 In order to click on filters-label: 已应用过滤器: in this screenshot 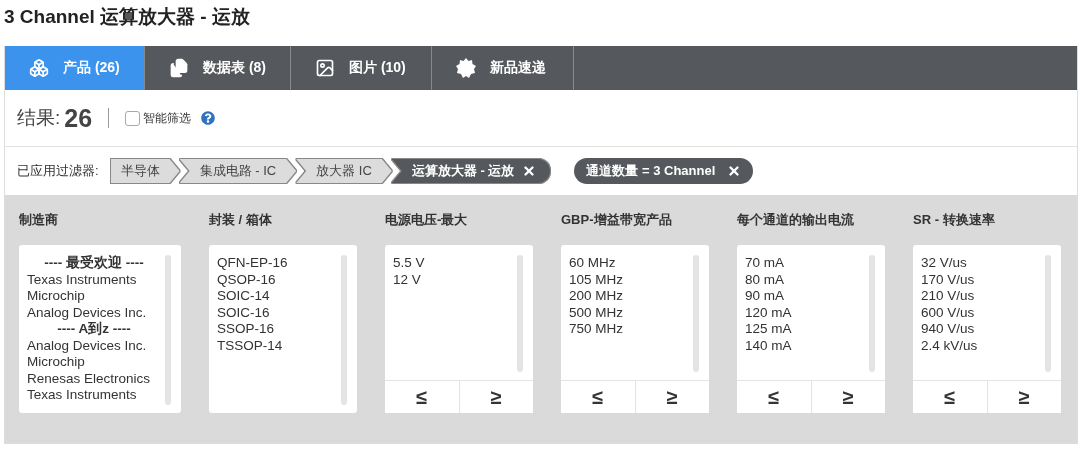, I will do `click(58, 171)`.